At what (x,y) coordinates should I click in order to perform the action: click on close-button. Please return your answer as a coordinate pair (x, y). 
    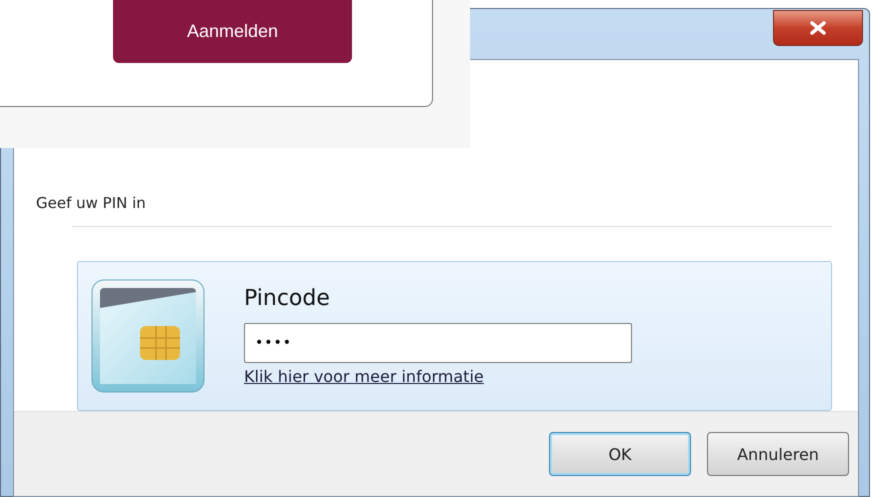
    Looking at the image, I should click on (818, 28).